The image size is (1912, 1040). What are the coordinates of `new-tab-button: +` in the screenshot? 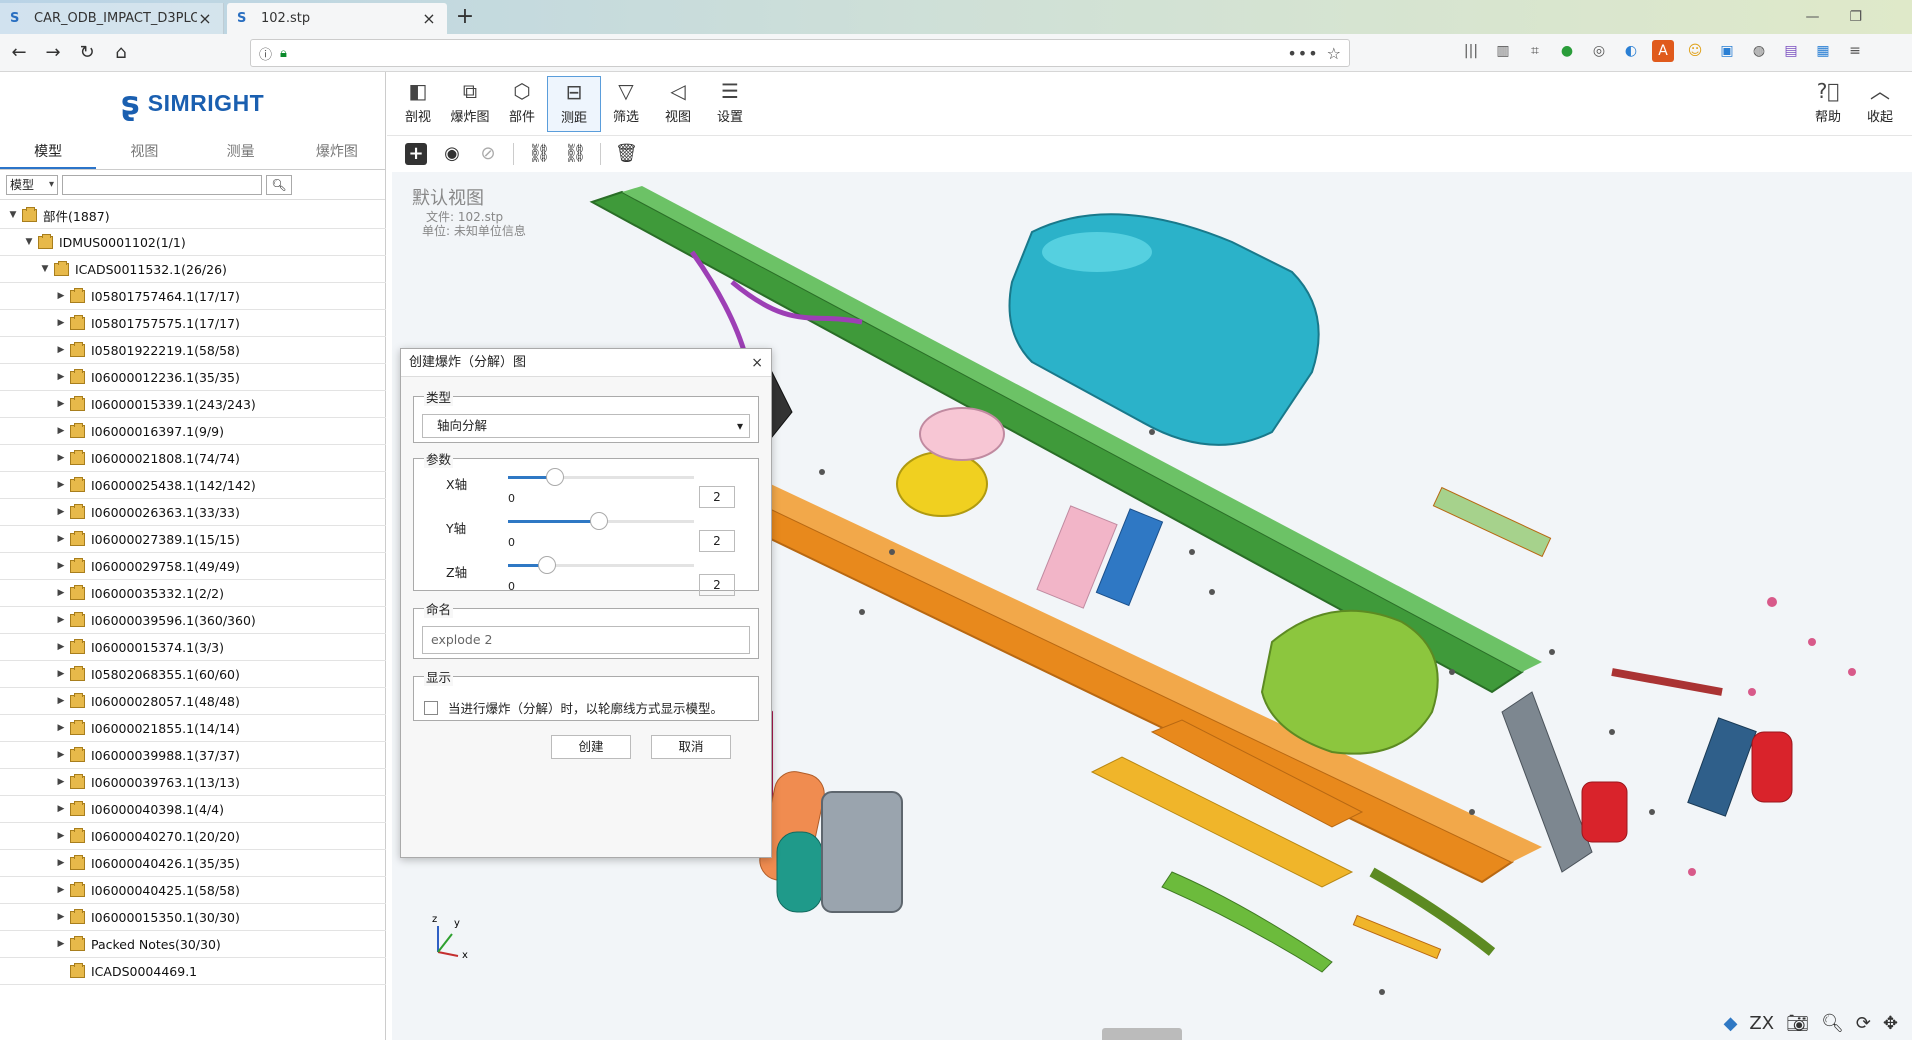 It's located at (465, 17).